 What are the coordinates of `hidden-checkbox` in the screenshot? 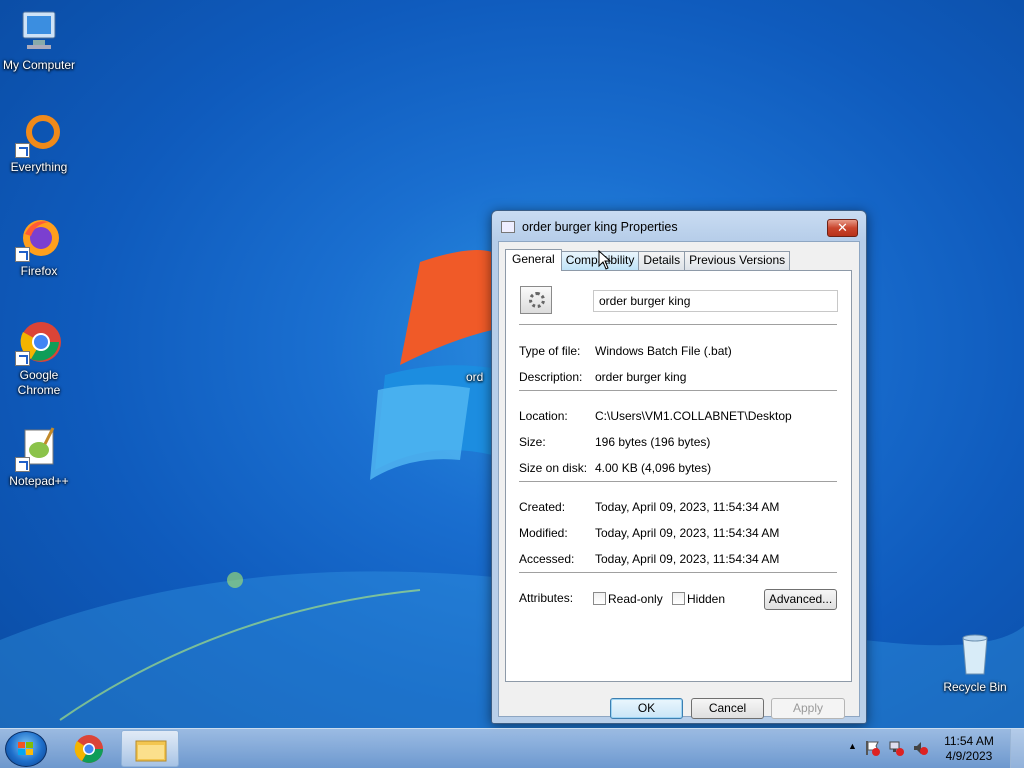 It's located at (678, 598).